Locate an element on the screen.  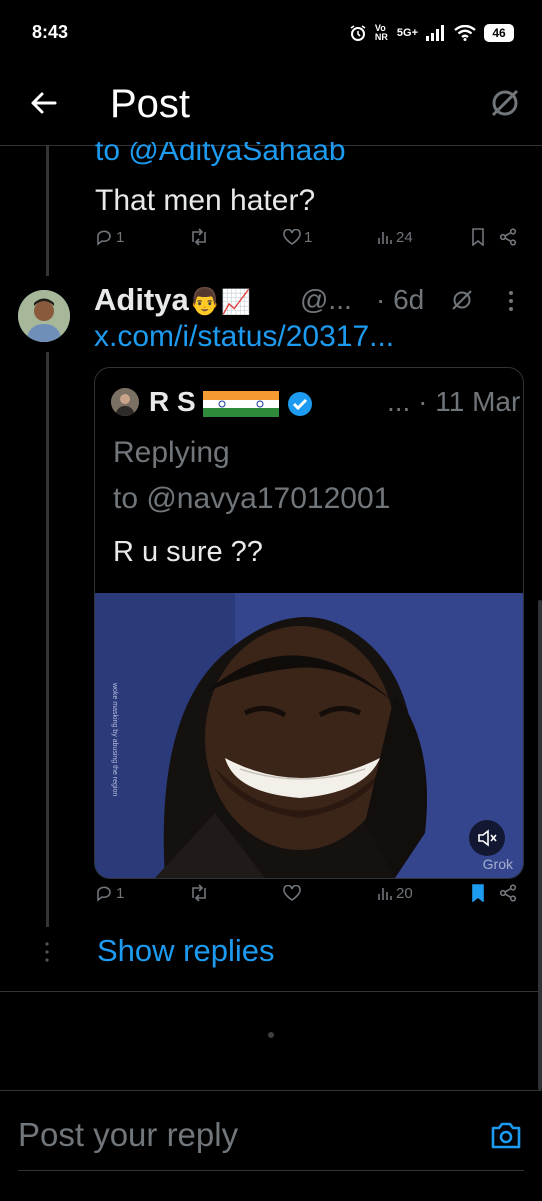
quoted-author: R S is located at coordinates (231, 402).